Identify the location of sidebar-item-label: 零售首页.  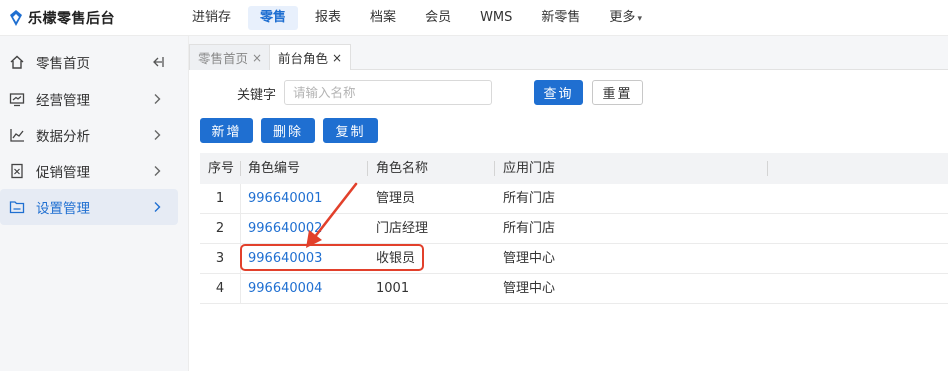
(63, 64).